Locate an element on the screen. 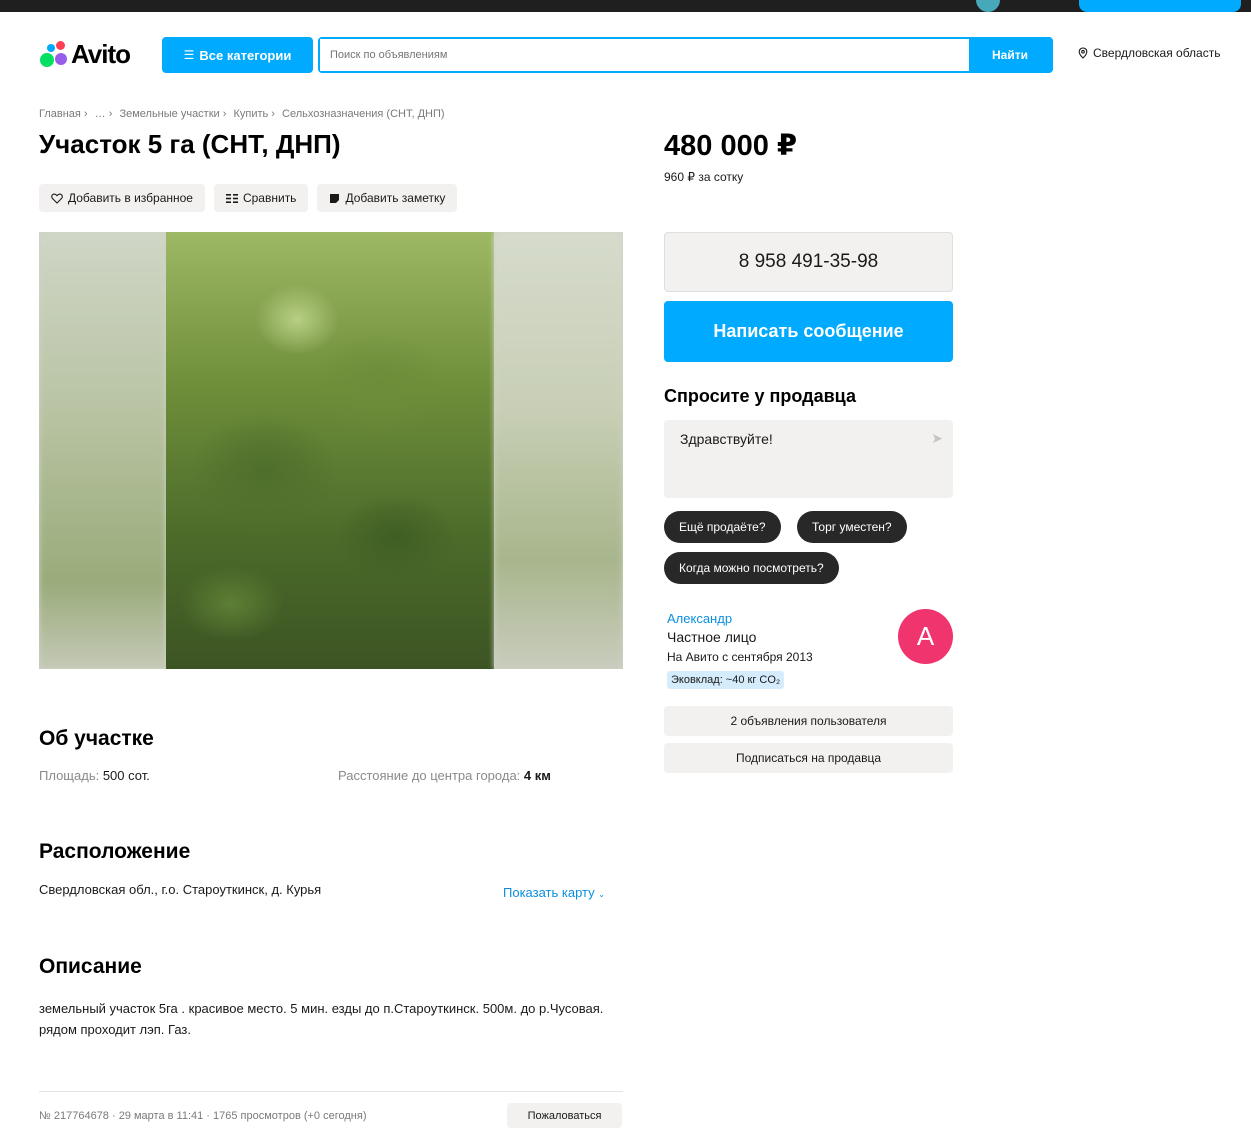  seller-ads-button: 2 объявления пользователя is located at coordinates (808, 721).